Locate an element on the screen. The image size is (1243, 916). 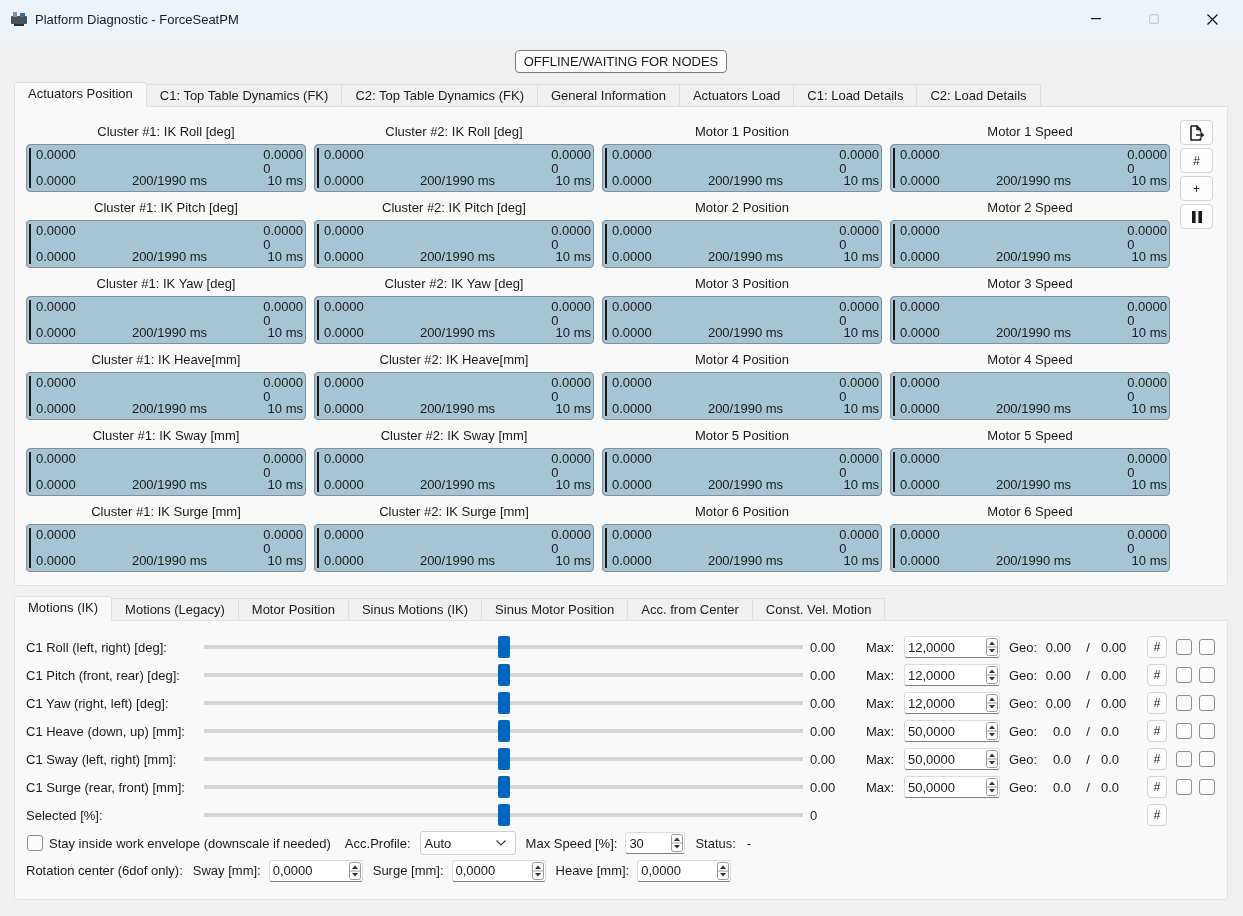
tab: Actuators Position is located at coordinates (80, 94).